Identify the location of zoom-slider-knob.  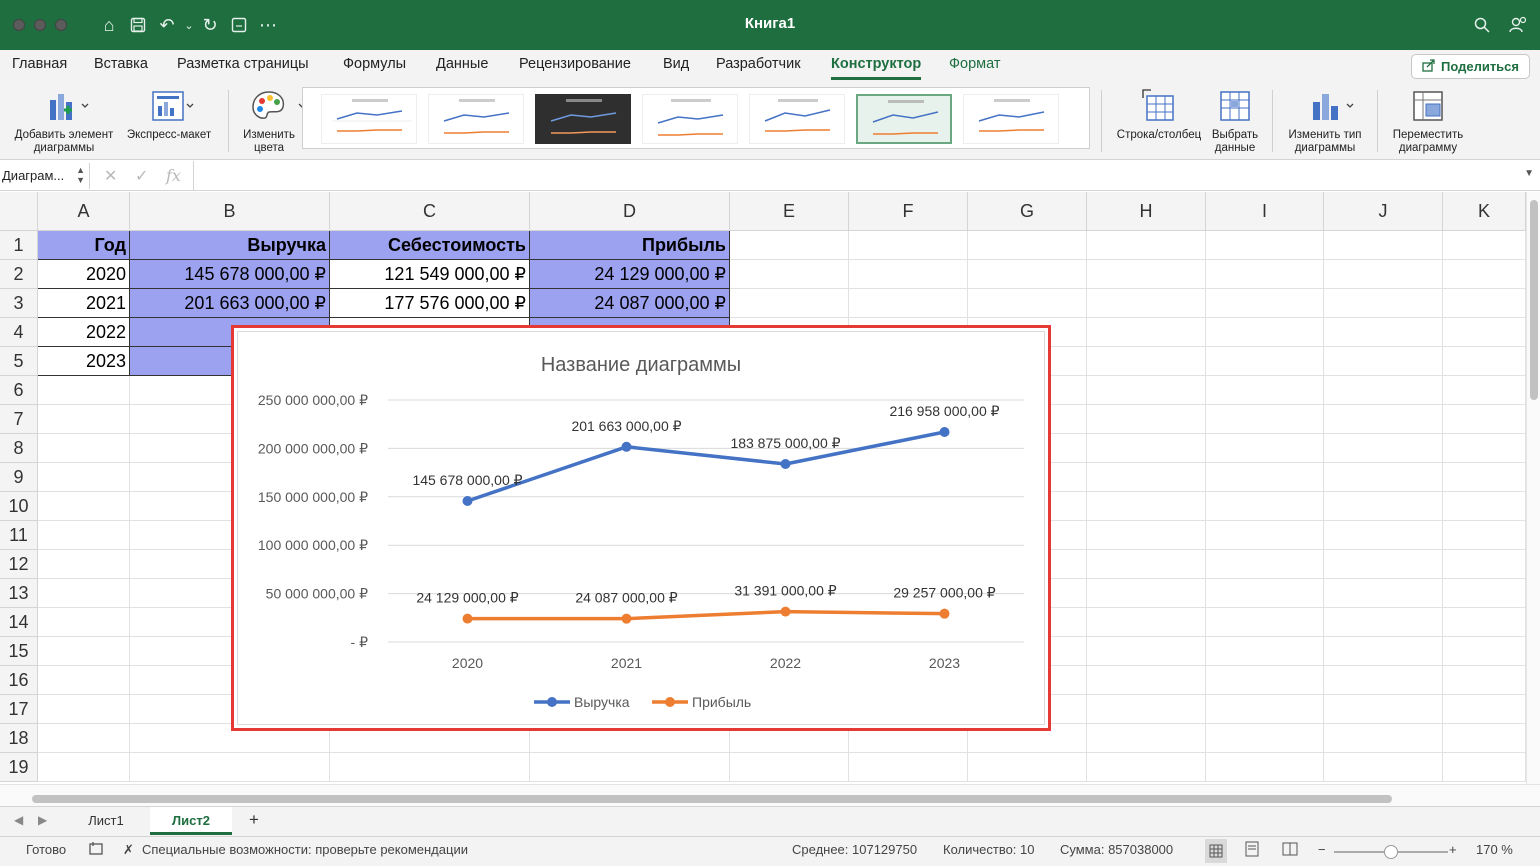
(1391, 852).